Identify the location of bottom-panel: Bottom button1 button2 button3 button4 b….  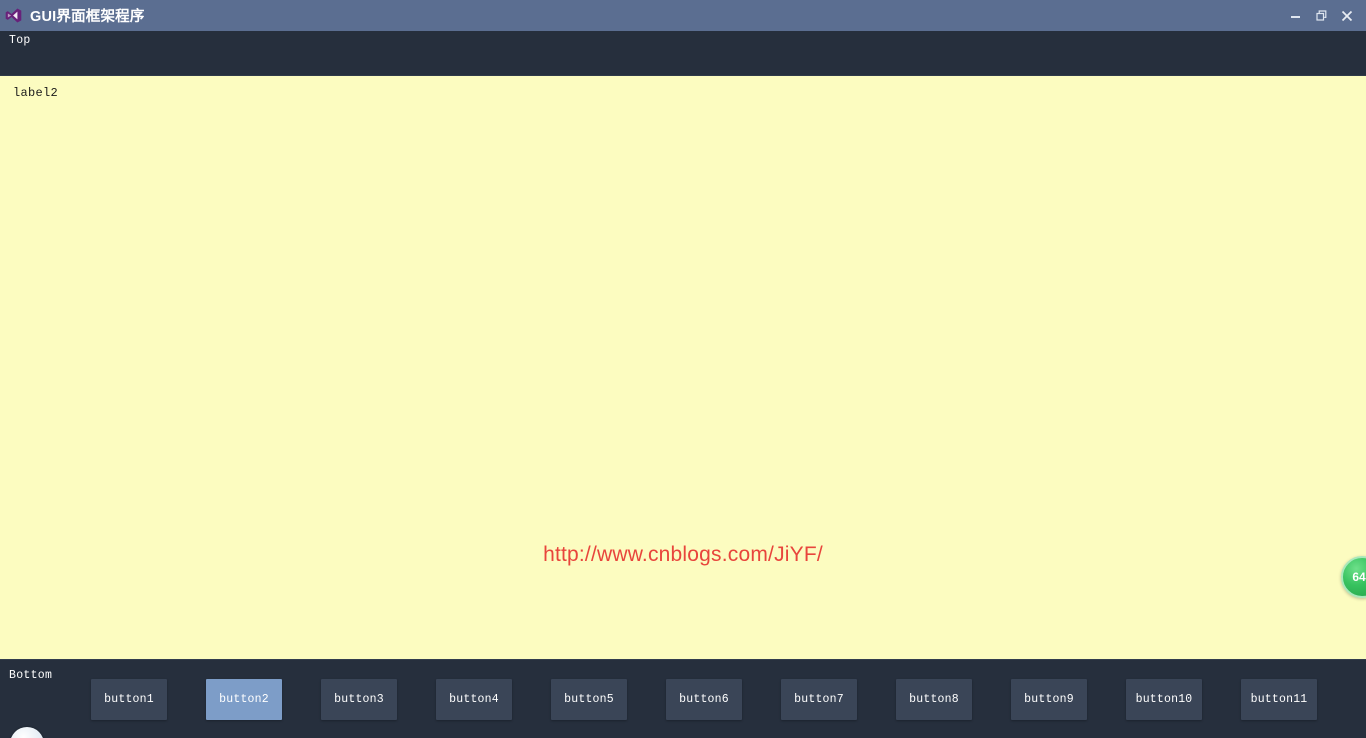
(683, 698).